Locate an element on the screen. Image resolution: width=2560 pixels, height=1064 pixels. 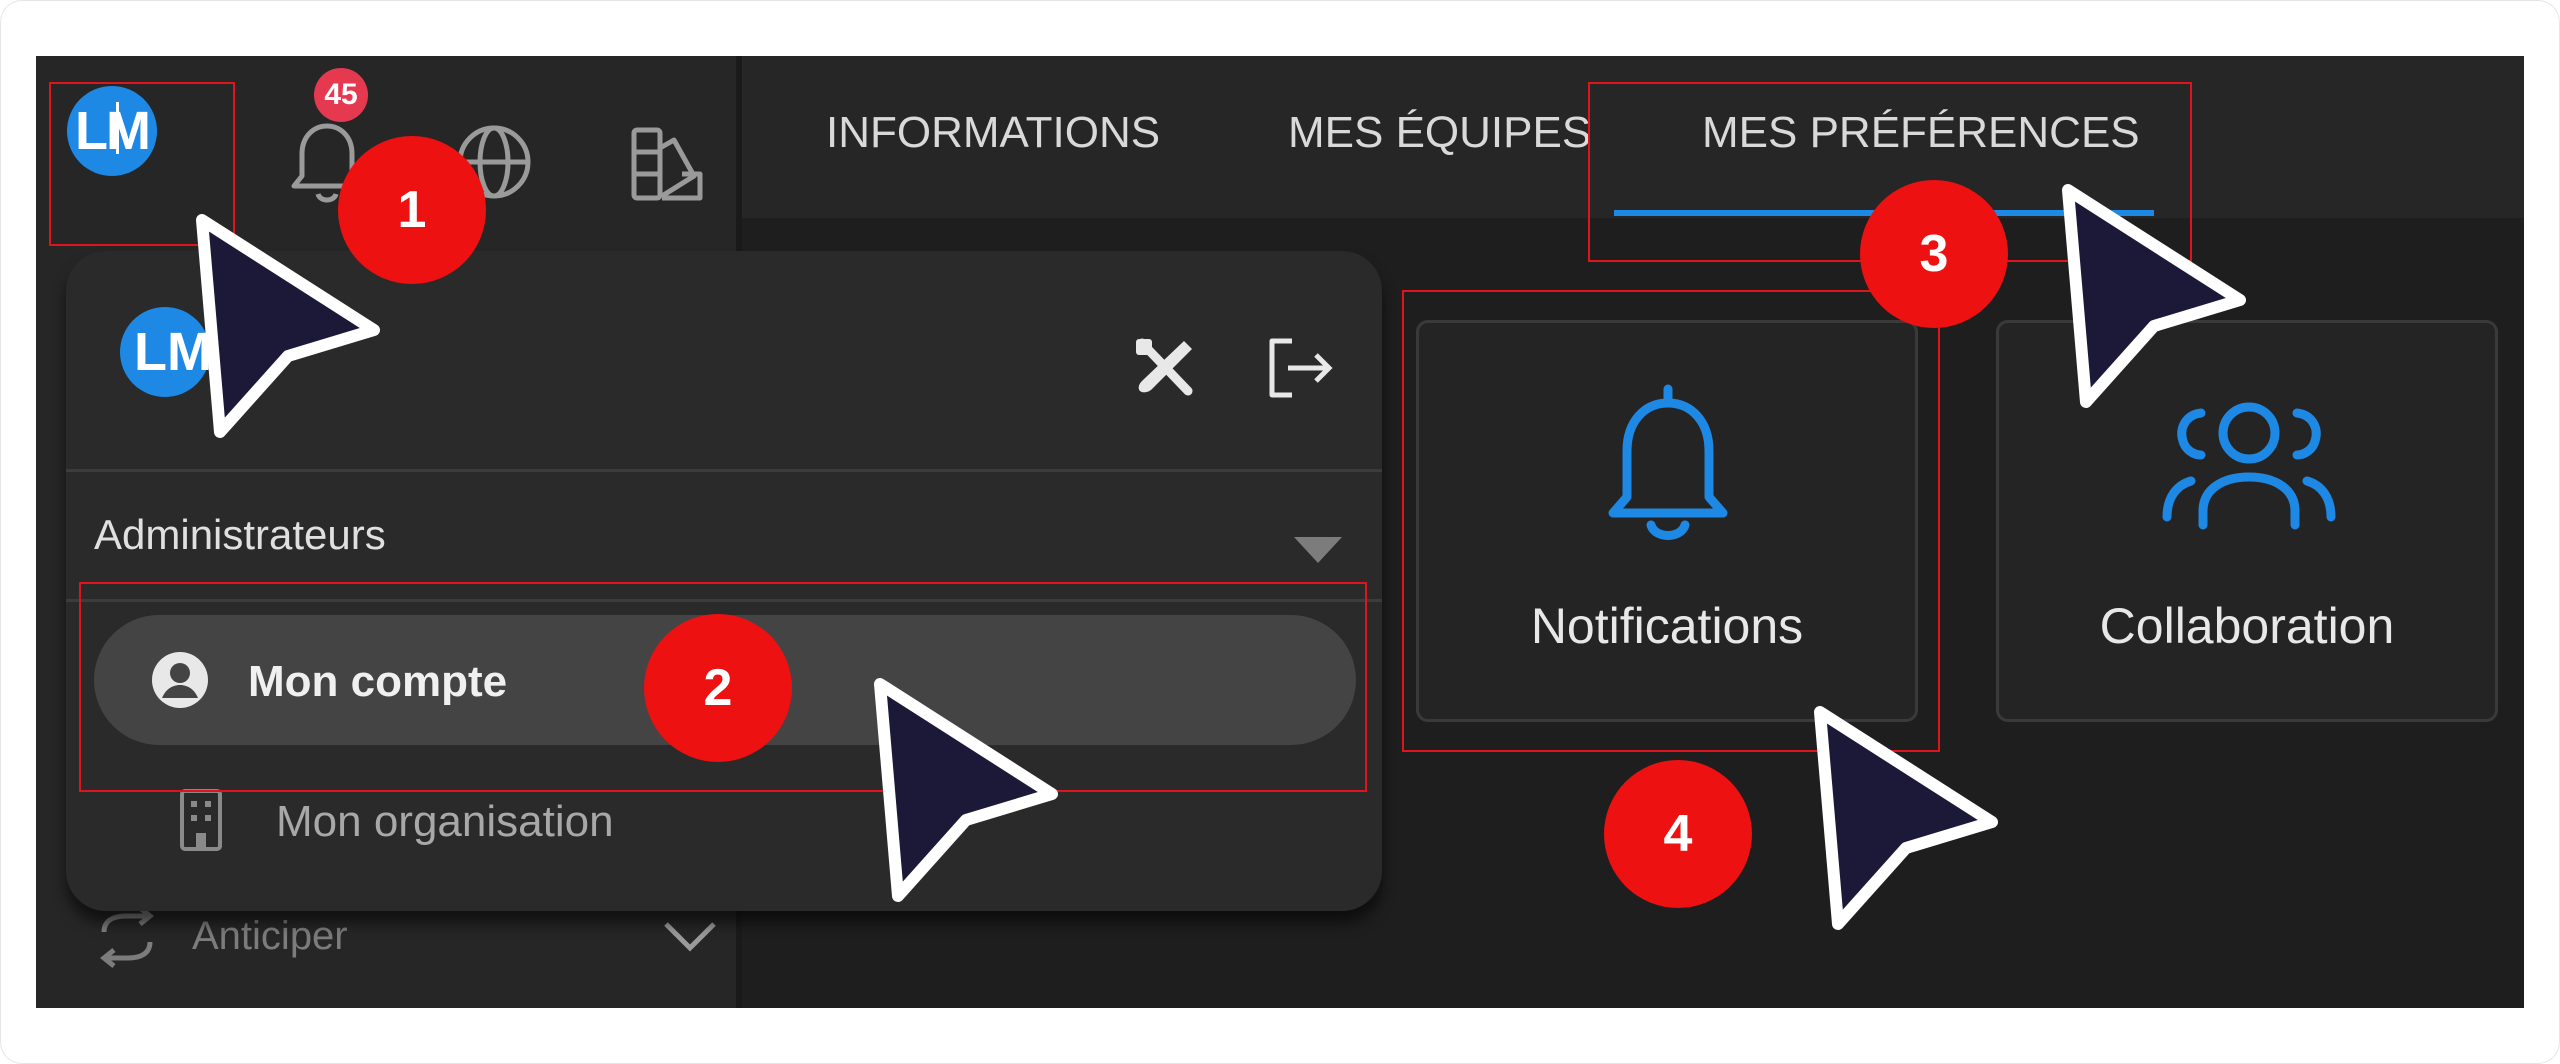
dropdown-arrow-icon is located at coordinates (1318, 550).